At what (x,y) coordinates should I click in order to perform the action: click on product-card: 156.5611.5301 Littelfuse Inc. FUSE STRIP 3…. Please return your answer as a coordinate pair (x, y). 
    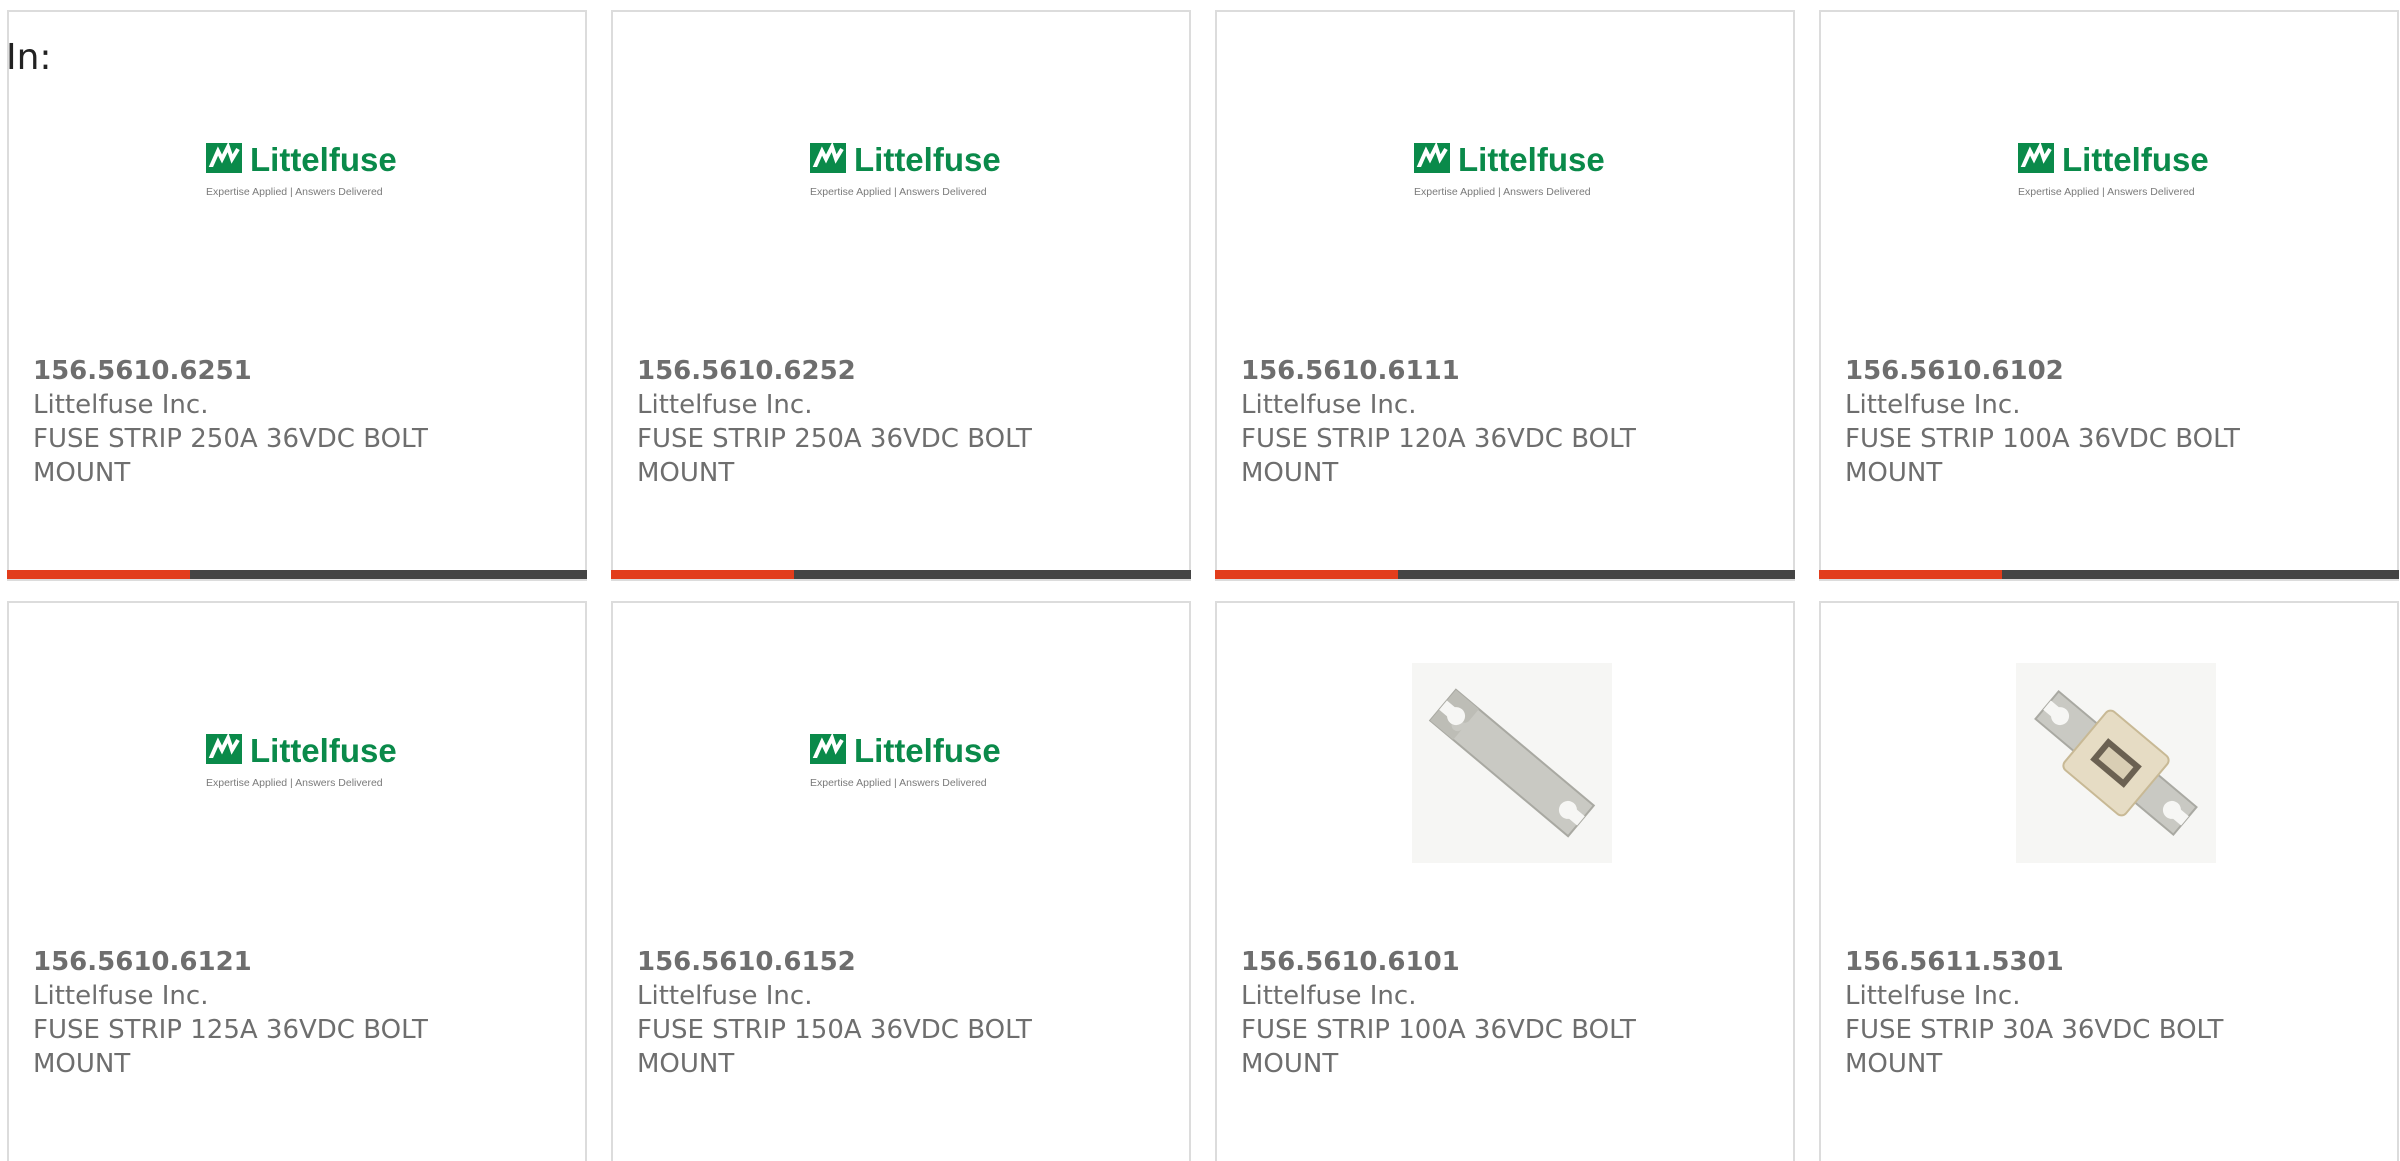
    Looking at the image, I should click on (2109, 881).